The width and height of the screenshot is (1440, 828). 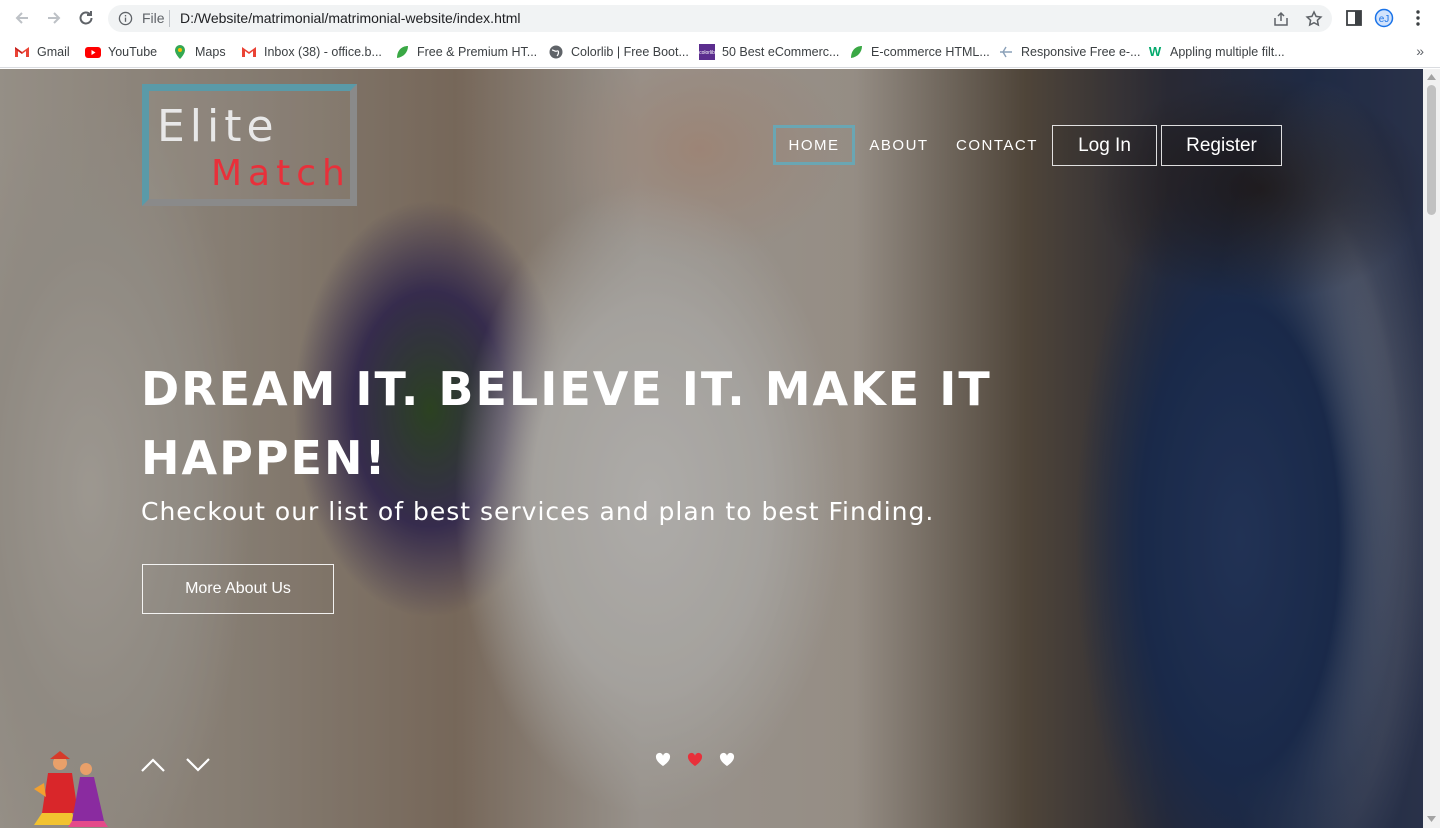 I want to click on svg-text: W, so click(x=1155, y=51).